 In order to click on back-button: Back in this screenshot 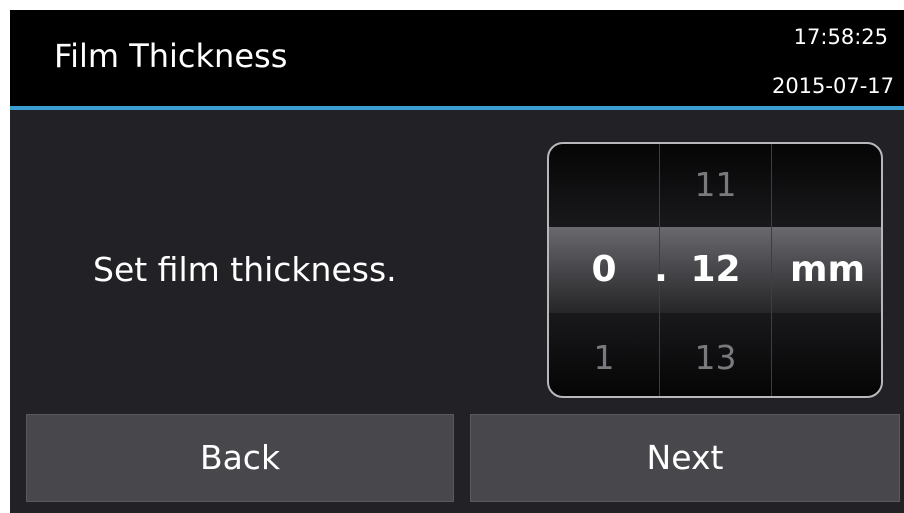, I will do `click(240, 458)`.